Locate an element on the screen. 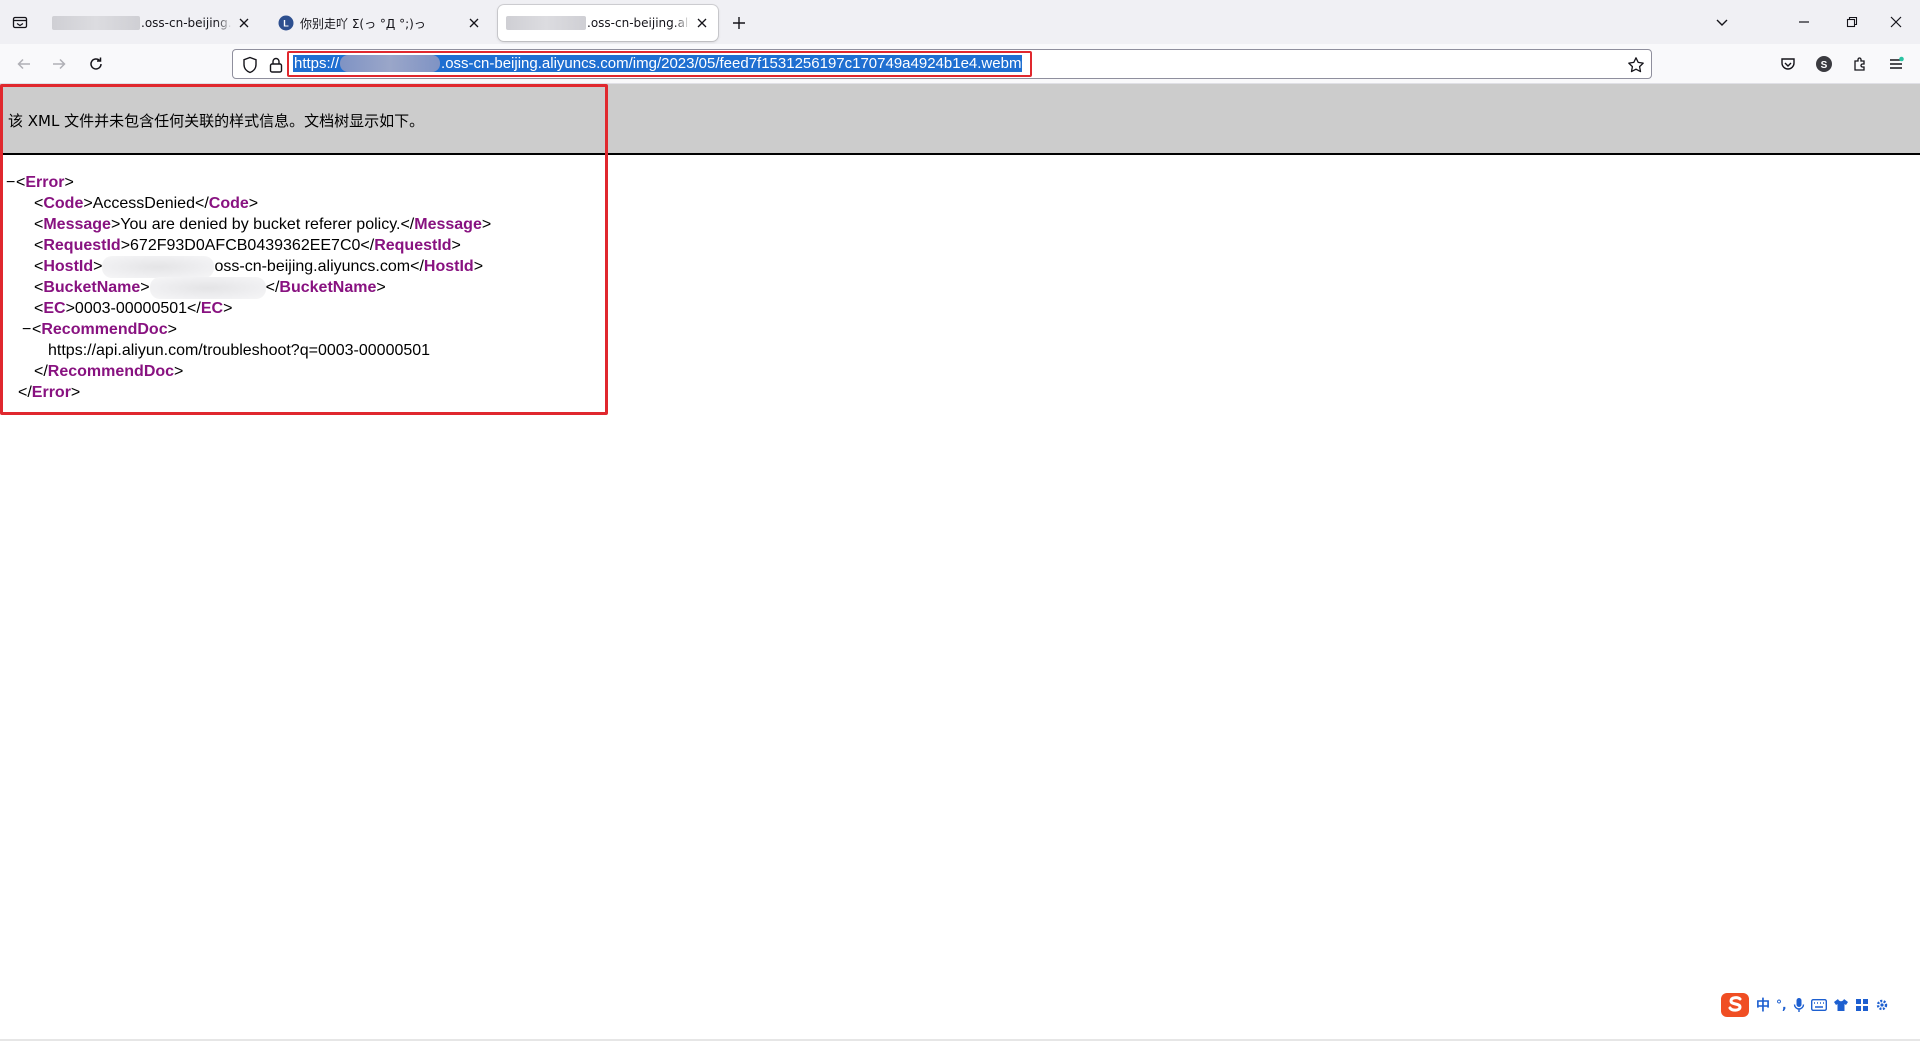 The width and height of the screenshot is (1920, 1041). ime-toolbar: 中 °, is located at coordinates (1818, 1005).